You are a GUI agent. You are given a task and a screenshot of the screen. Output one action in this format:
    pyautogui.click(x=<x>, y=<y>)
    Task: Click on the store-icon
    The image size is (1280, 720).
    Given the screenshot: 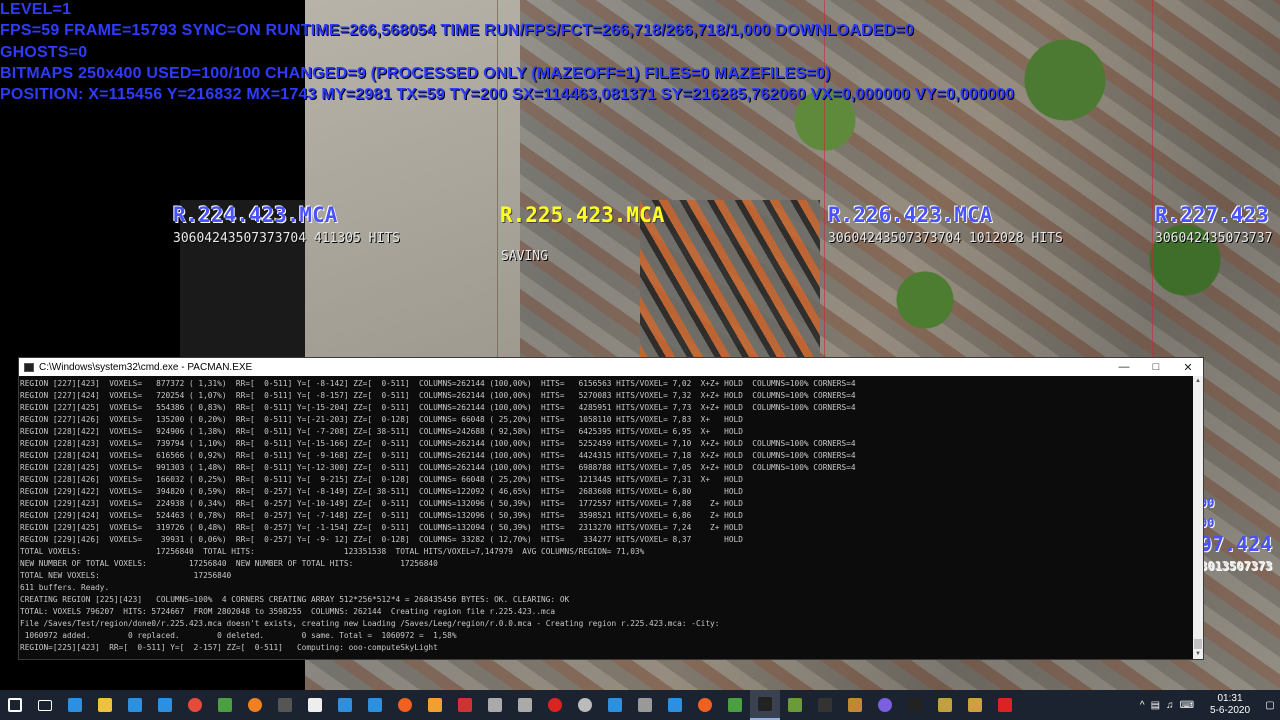 What is the action you would take?
    pyautogui.click(x=135, y=705)
    